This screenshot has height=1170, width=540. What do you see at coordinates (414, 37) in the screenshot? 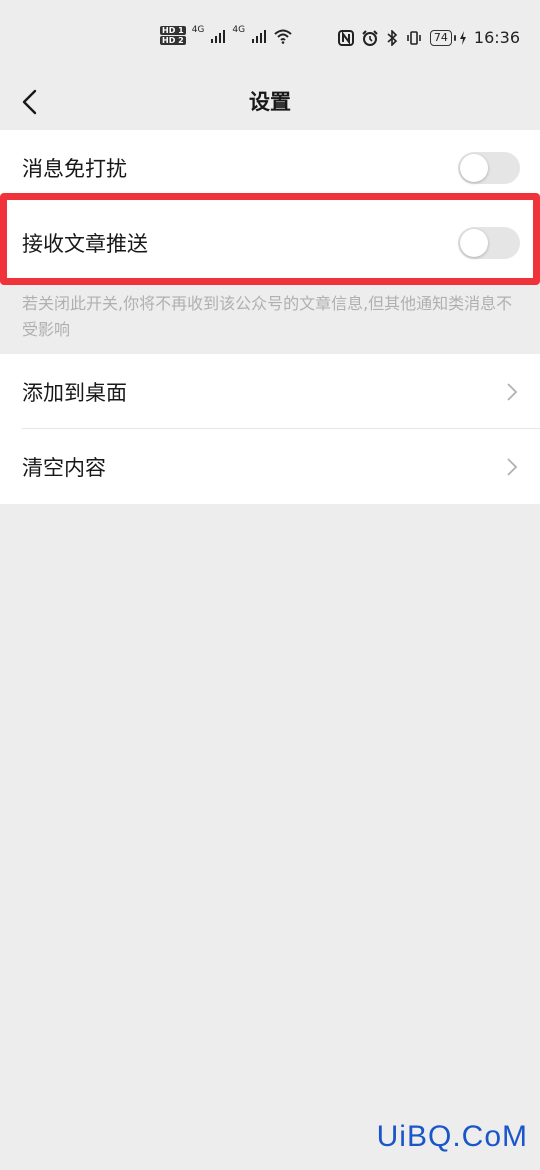
I see `vibrate-icon` at bounding box center [414, 37].